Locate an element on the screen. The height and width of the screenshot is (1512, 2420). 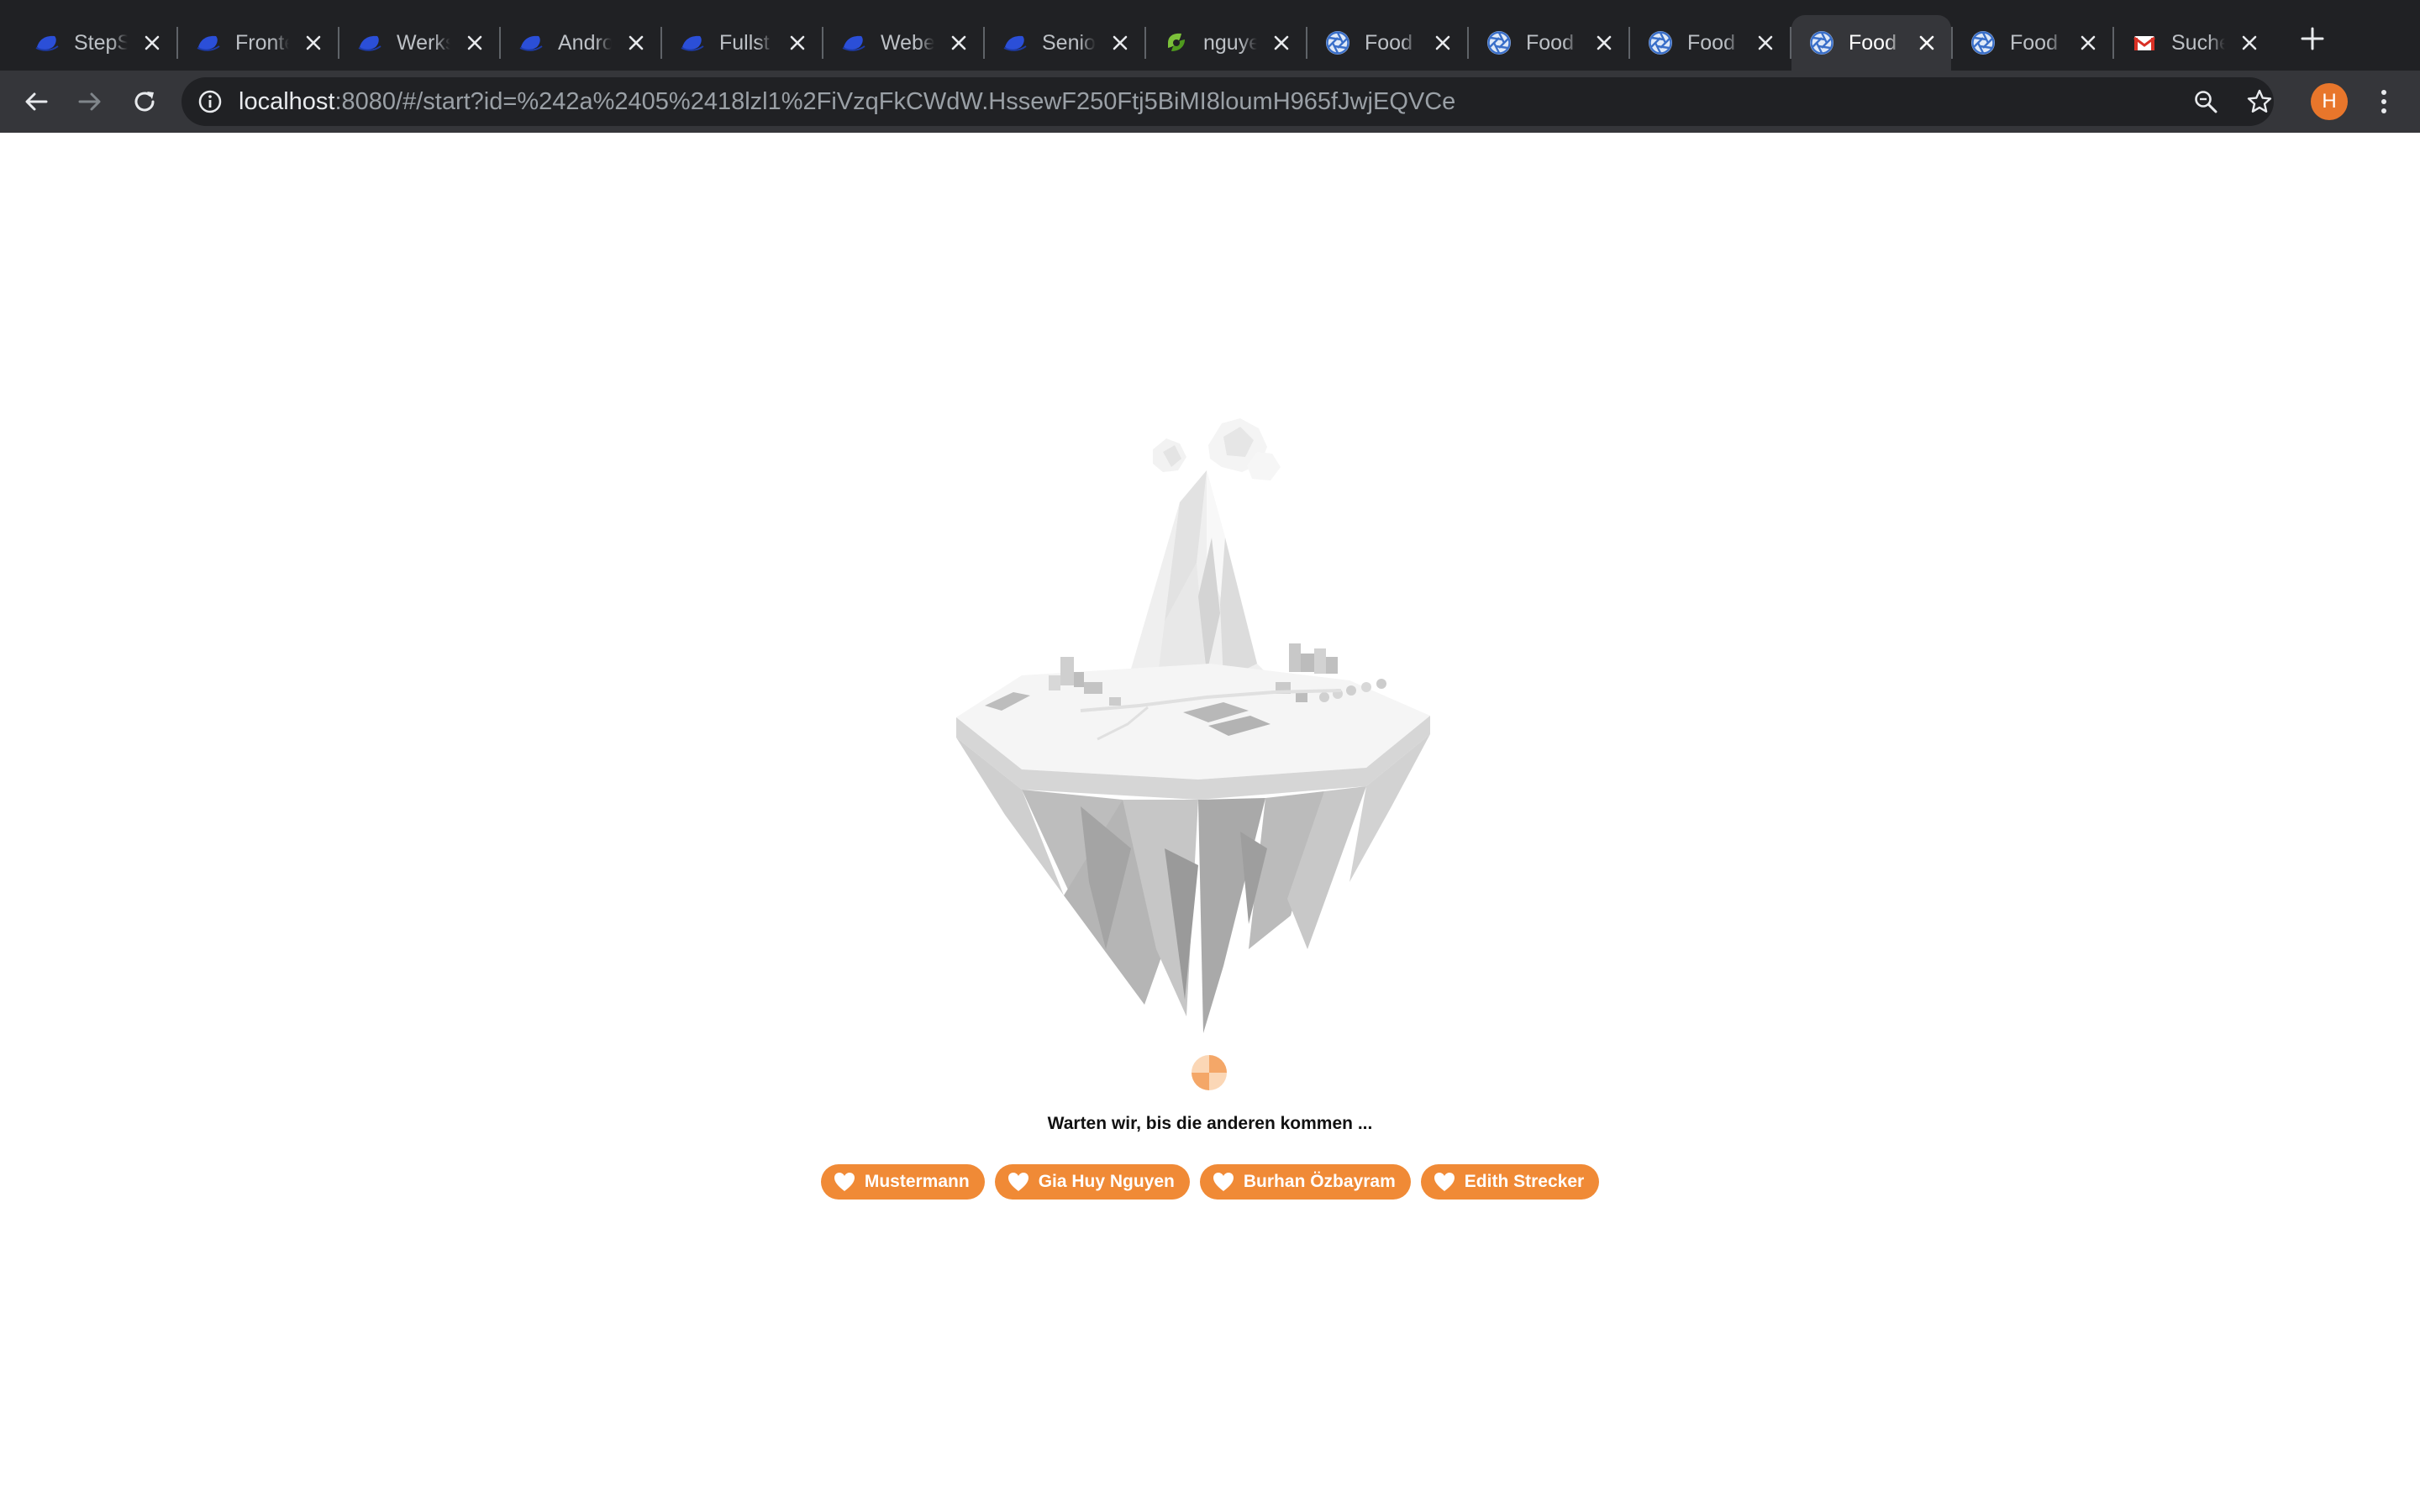
plus-icon is located at coordinates (2312, 38).